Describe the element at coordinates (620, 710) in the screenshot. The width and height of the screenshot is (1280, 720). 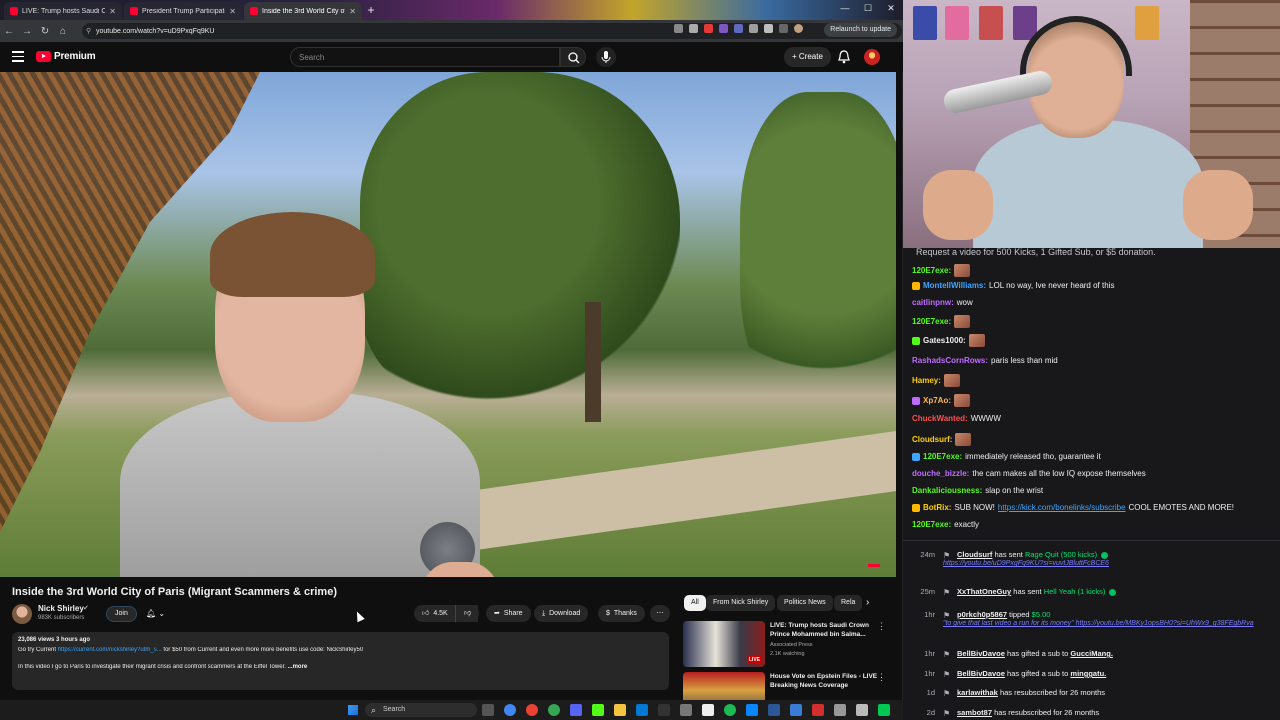
I see `file-explorer-icon` at that location.